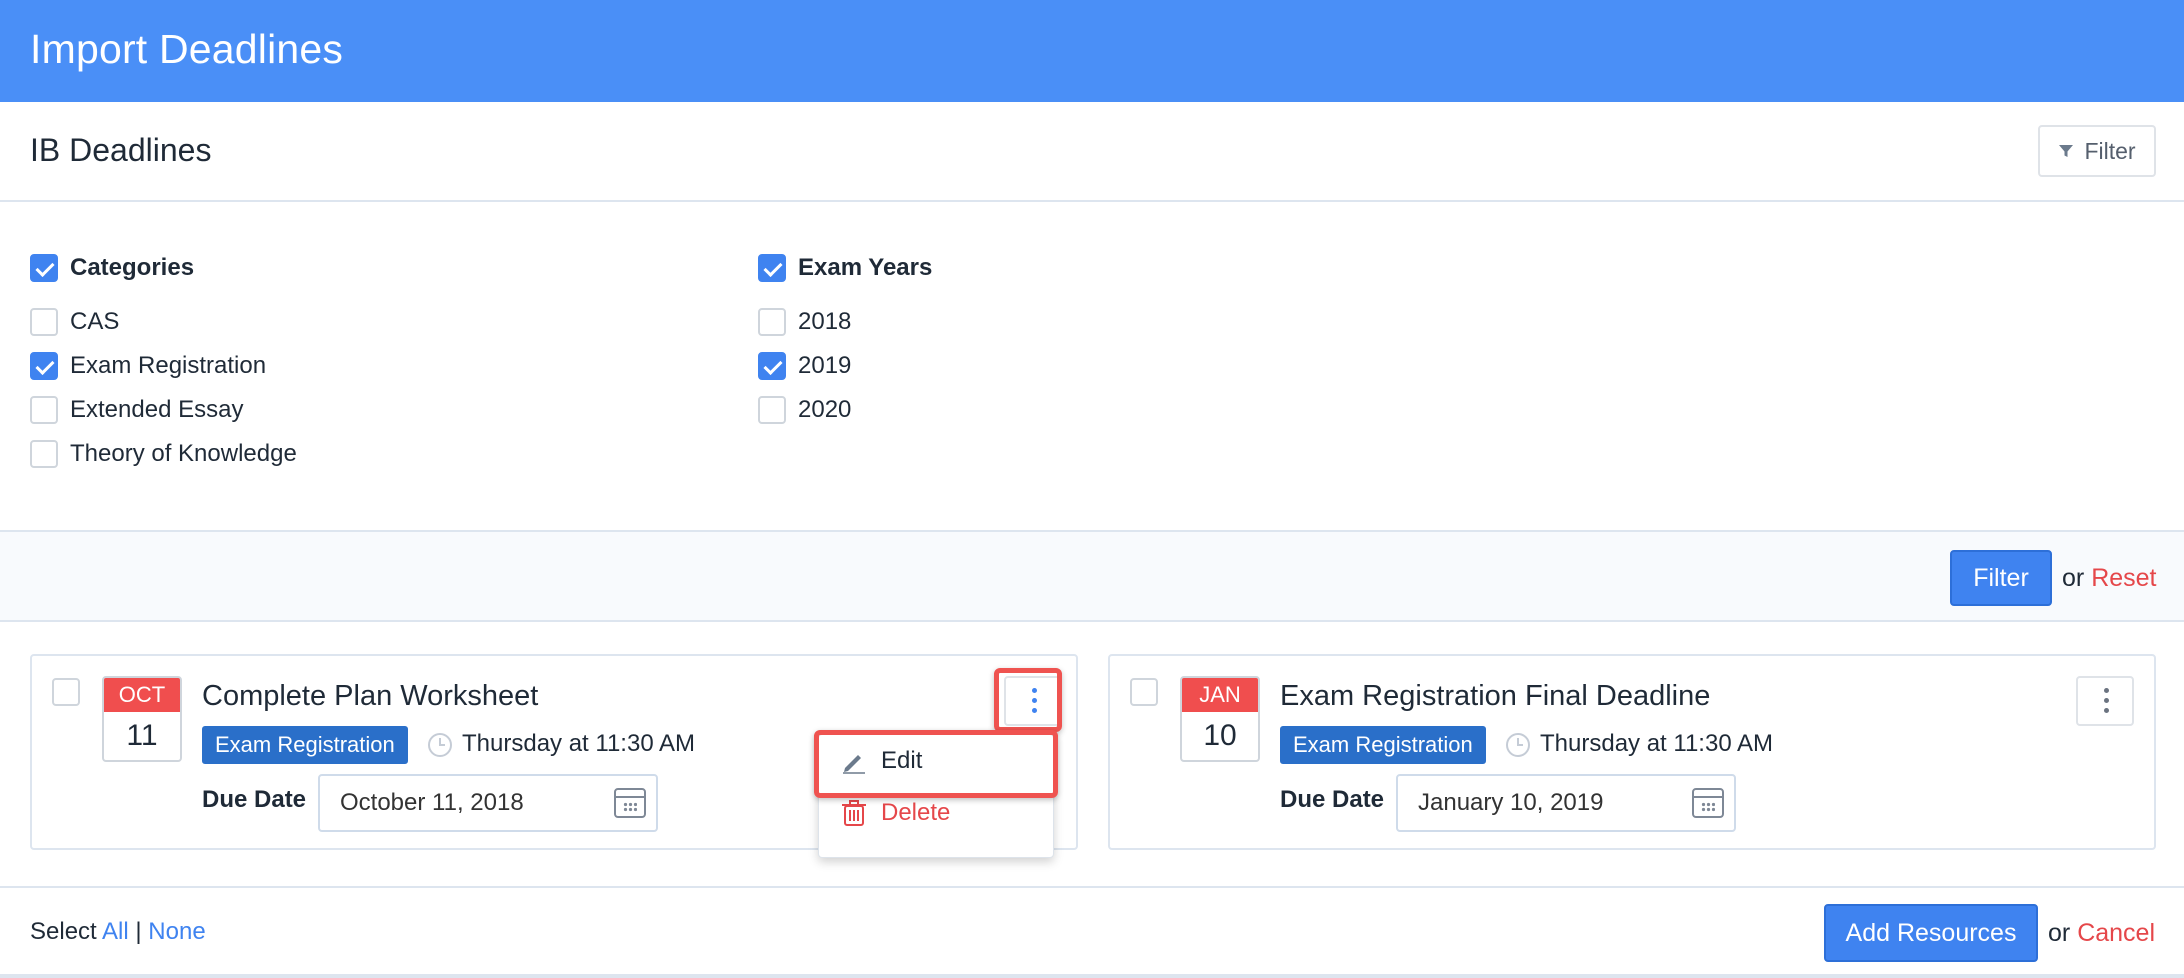 The width and height of the screenshot is (2184, 978). What do you see at coordinates (121, 150) in the screenshot?
I see `section-title: IB Deadlines` at bounding box center [121, 150].